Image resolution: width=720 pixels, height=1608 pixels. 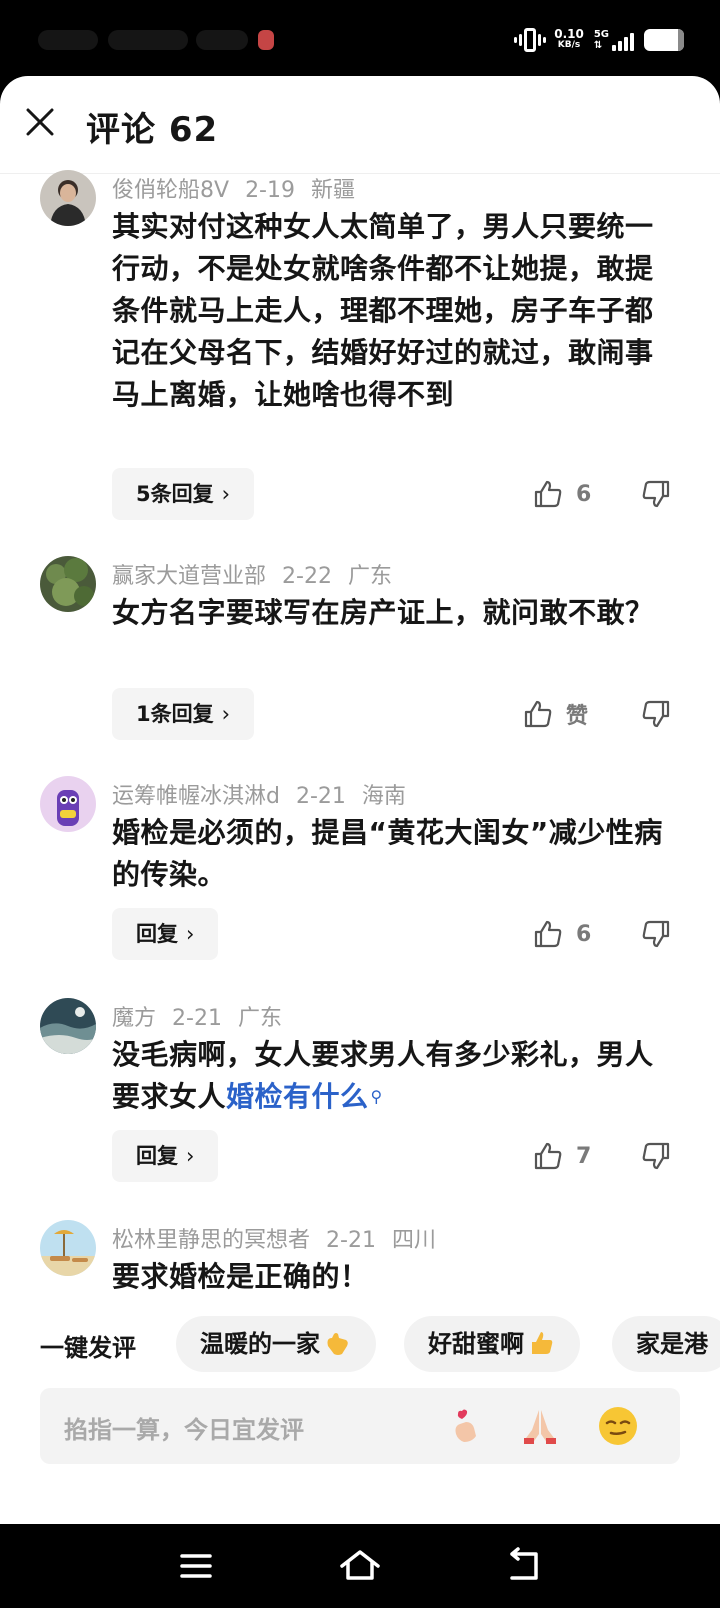 I want to click on page-title: 评论 62, so click(x=152, y=130).